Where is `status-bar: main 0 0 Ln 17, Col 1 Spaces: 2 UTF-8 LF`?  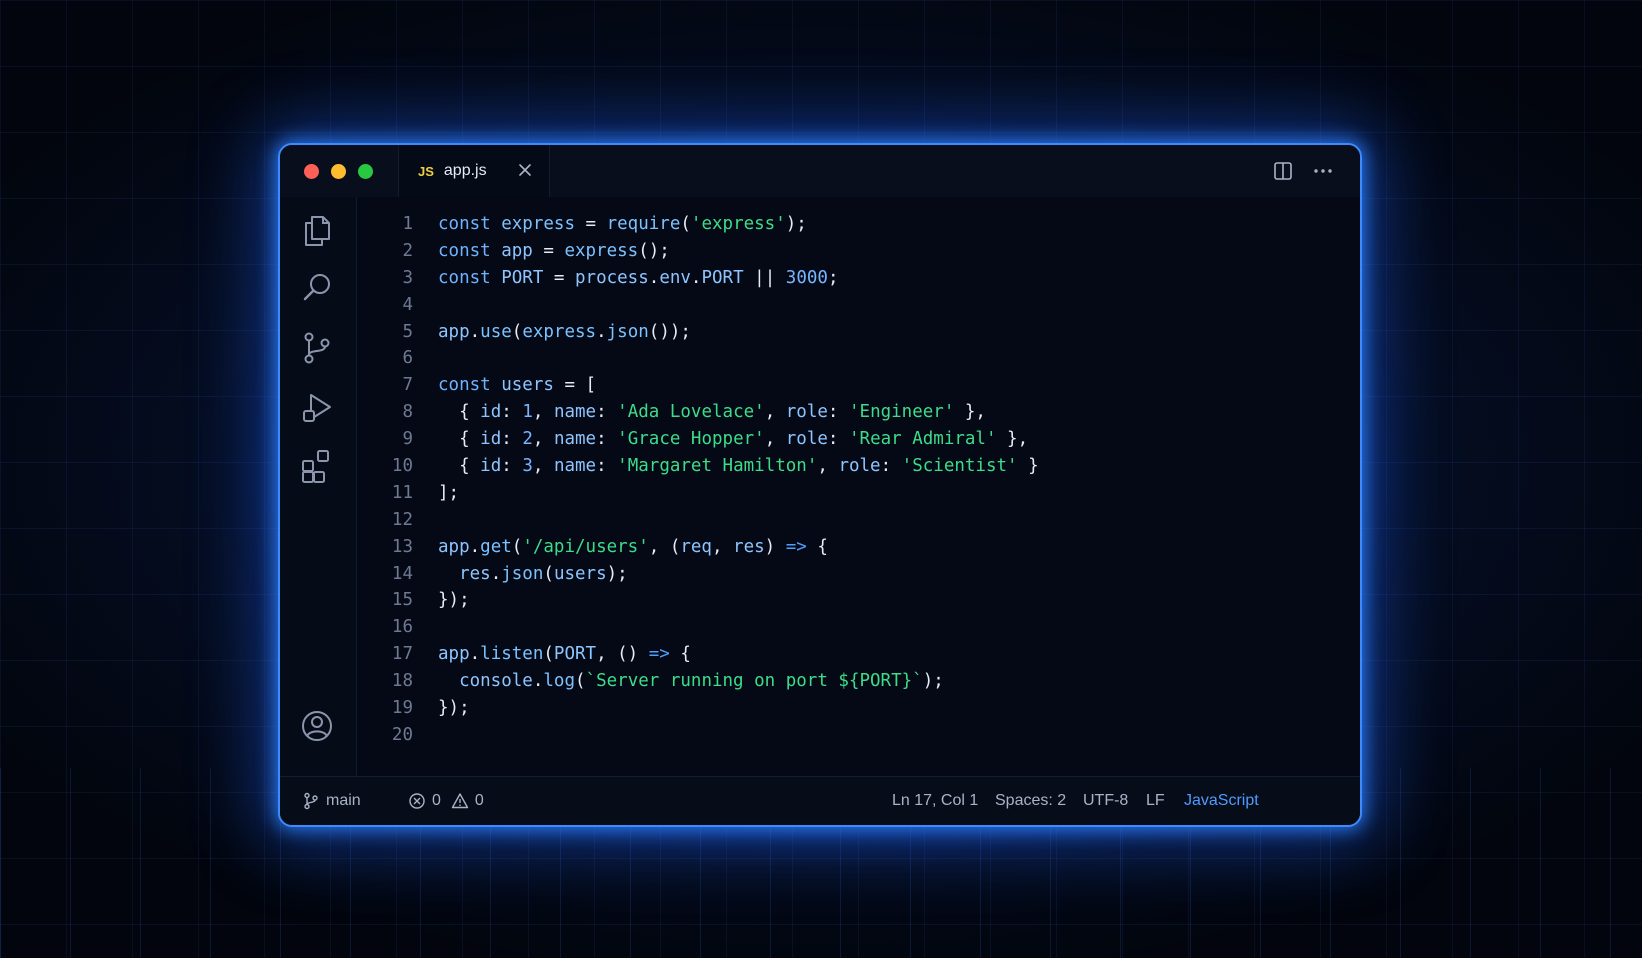
status-bar: main 0 0 Ln 17, Col 1 Spaces: 2 UTF-8 LF is located at coordinates (820, 800).